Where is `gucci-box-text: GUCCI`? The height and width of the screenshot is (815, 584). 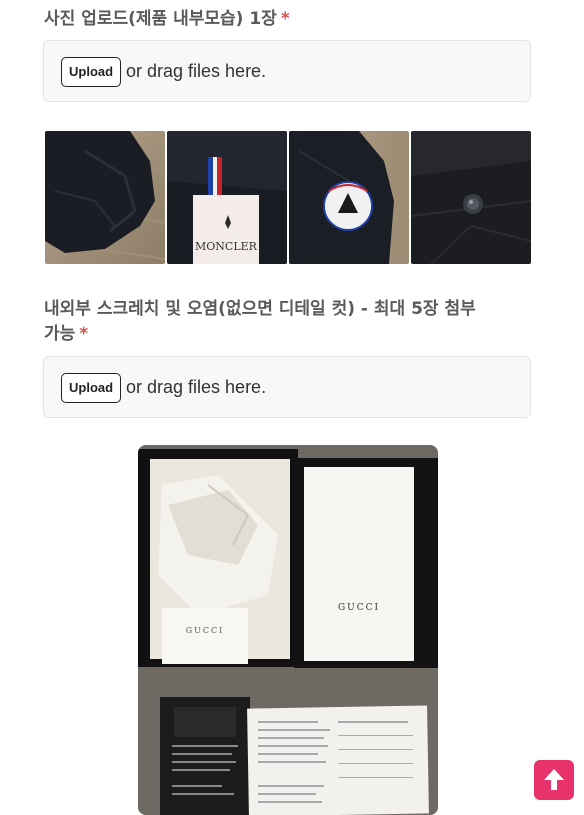
gucci-box-text: GUCCI is located at coordinates (359, 608).